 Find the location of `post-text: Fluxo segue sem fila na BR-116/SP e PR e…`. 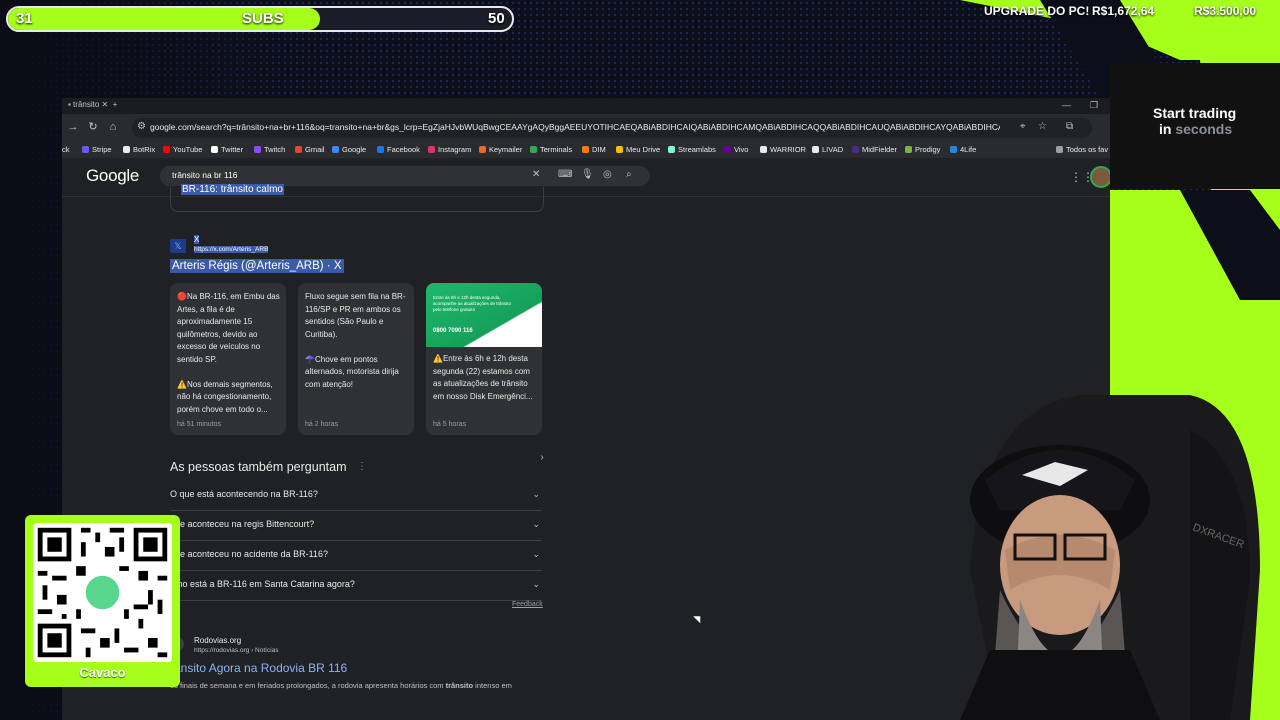

post-text: Fluxo segue sem fila na BR-116/SP e PR e… is located at coordinates (355, 340).